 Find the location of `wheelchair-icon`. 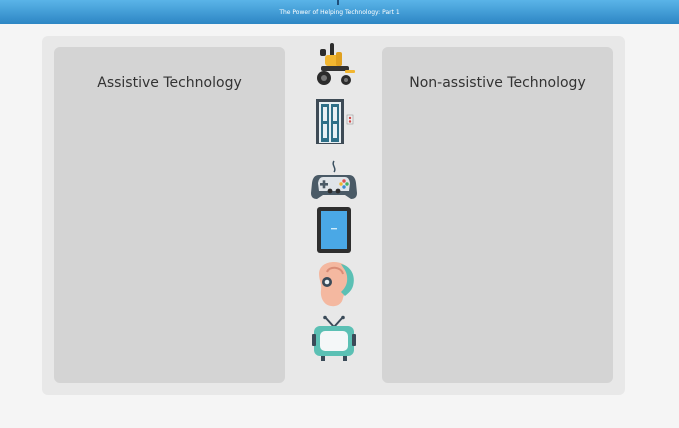

wheelchair-icon is located at coordinates (336, 64).